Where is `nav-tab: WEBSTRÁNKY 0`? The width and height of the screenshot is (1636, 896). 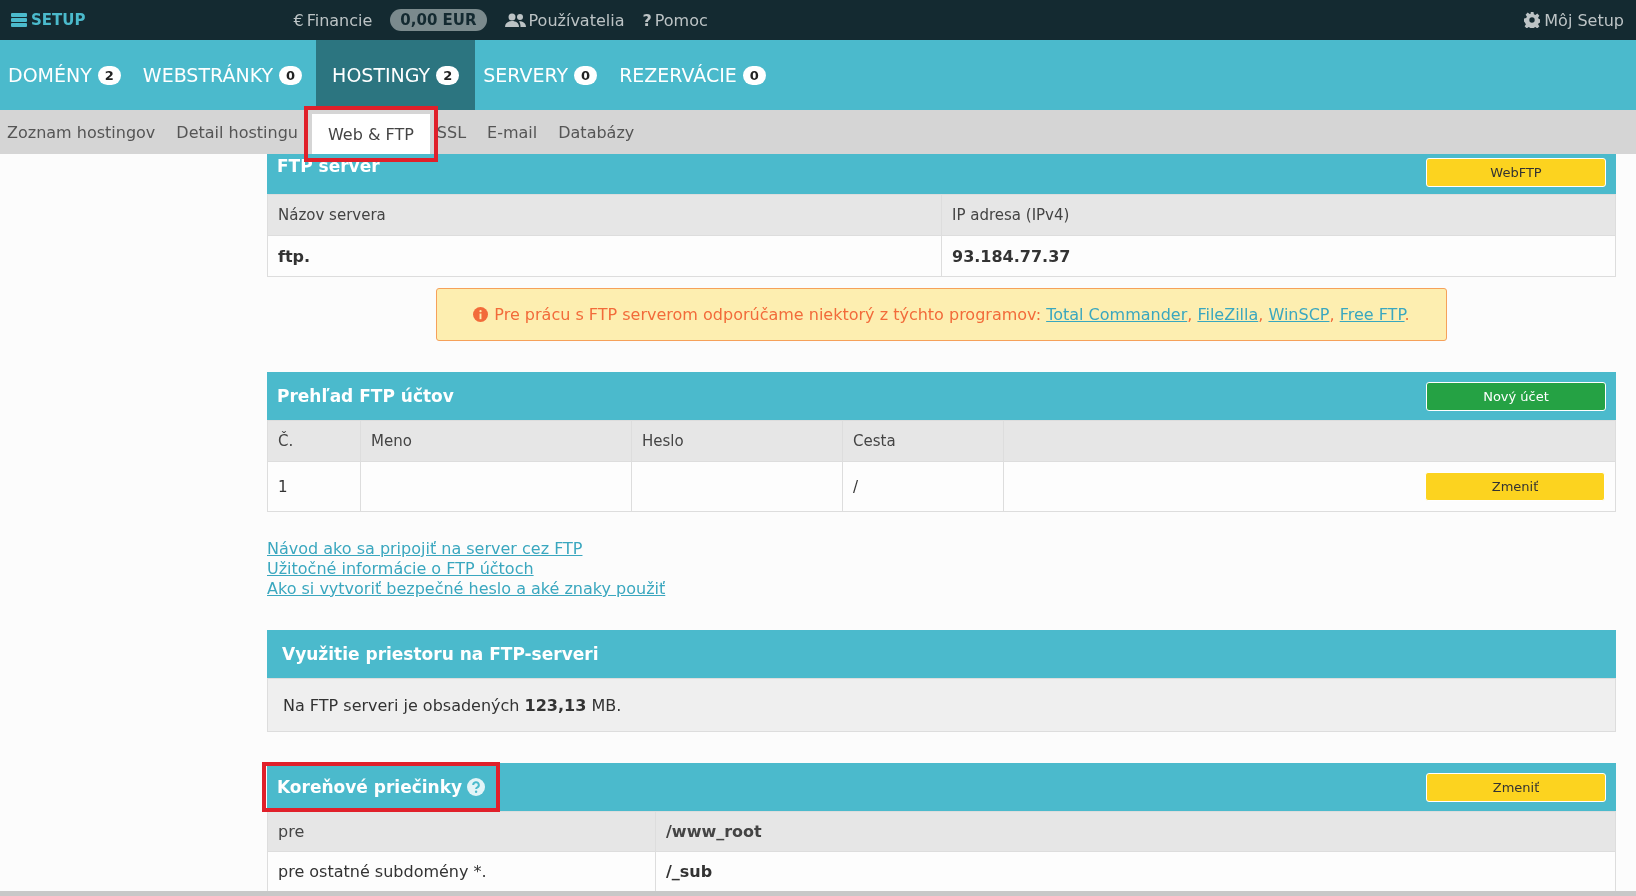 nav-tab: WEBSTRÁNKY 0 is located at coordinates (225, 75).